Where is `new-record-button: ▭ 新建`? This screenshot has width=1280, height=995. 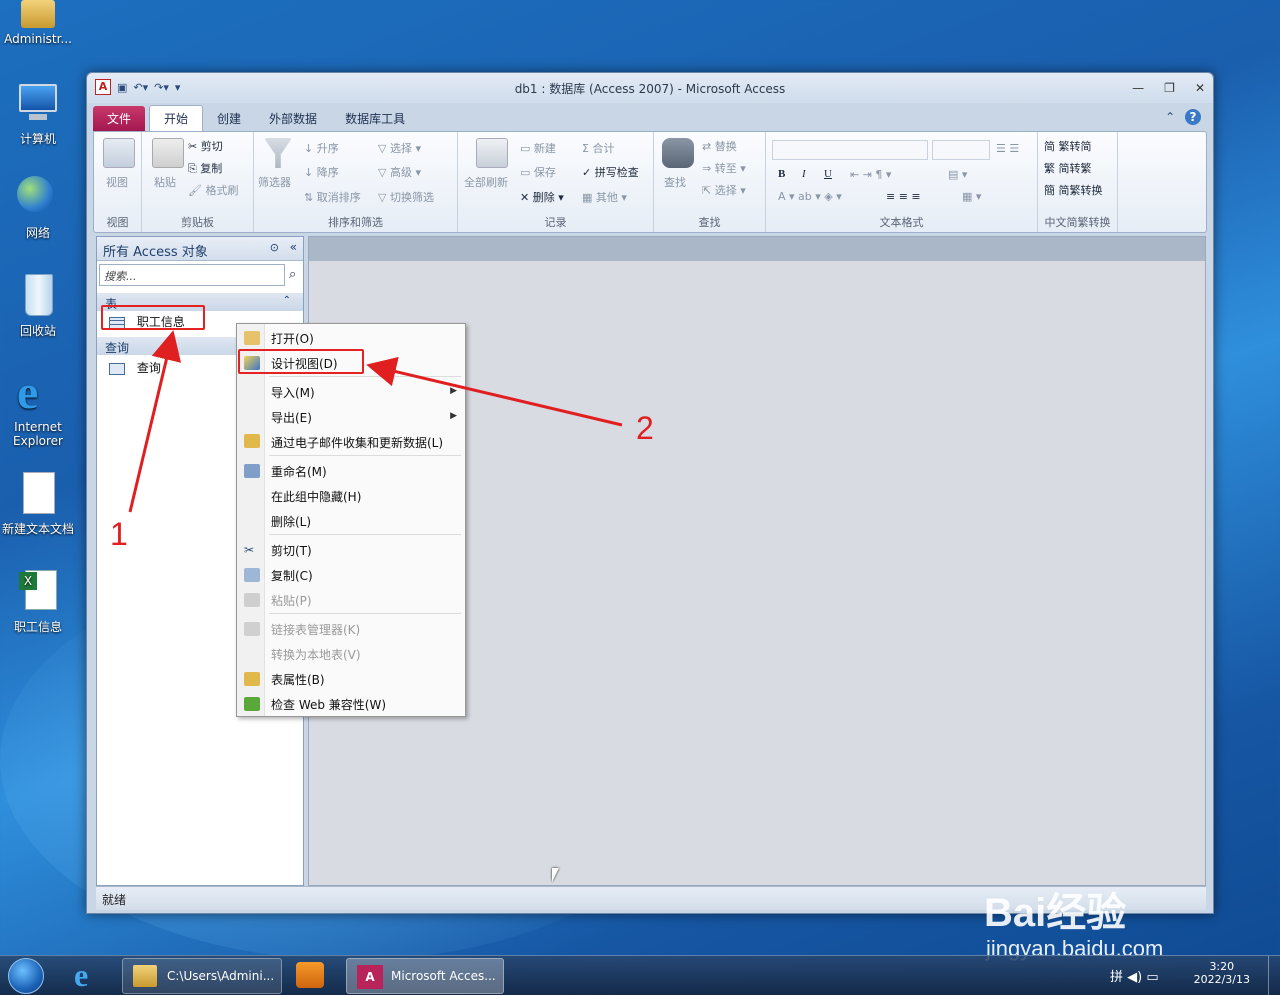 new-record-button: ▭ 新建 is located at coordinates (538, 148).